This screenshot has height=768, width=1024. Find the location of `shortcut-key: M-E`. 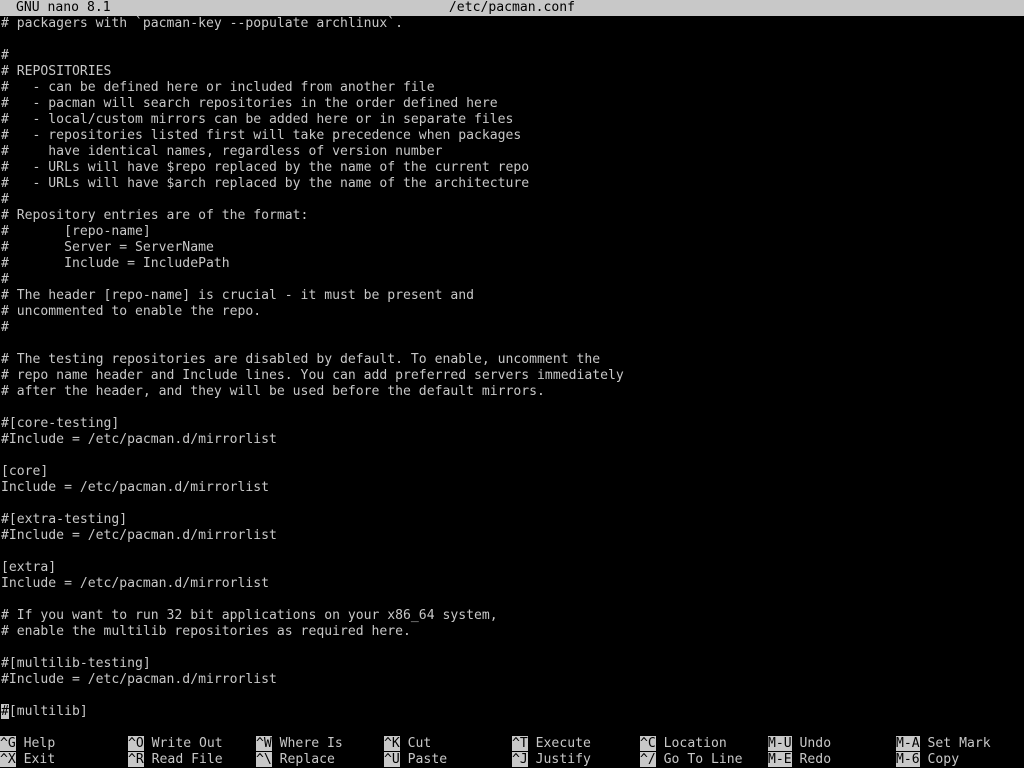

shortcut-key: M-E is located at coordinates (780, 759).